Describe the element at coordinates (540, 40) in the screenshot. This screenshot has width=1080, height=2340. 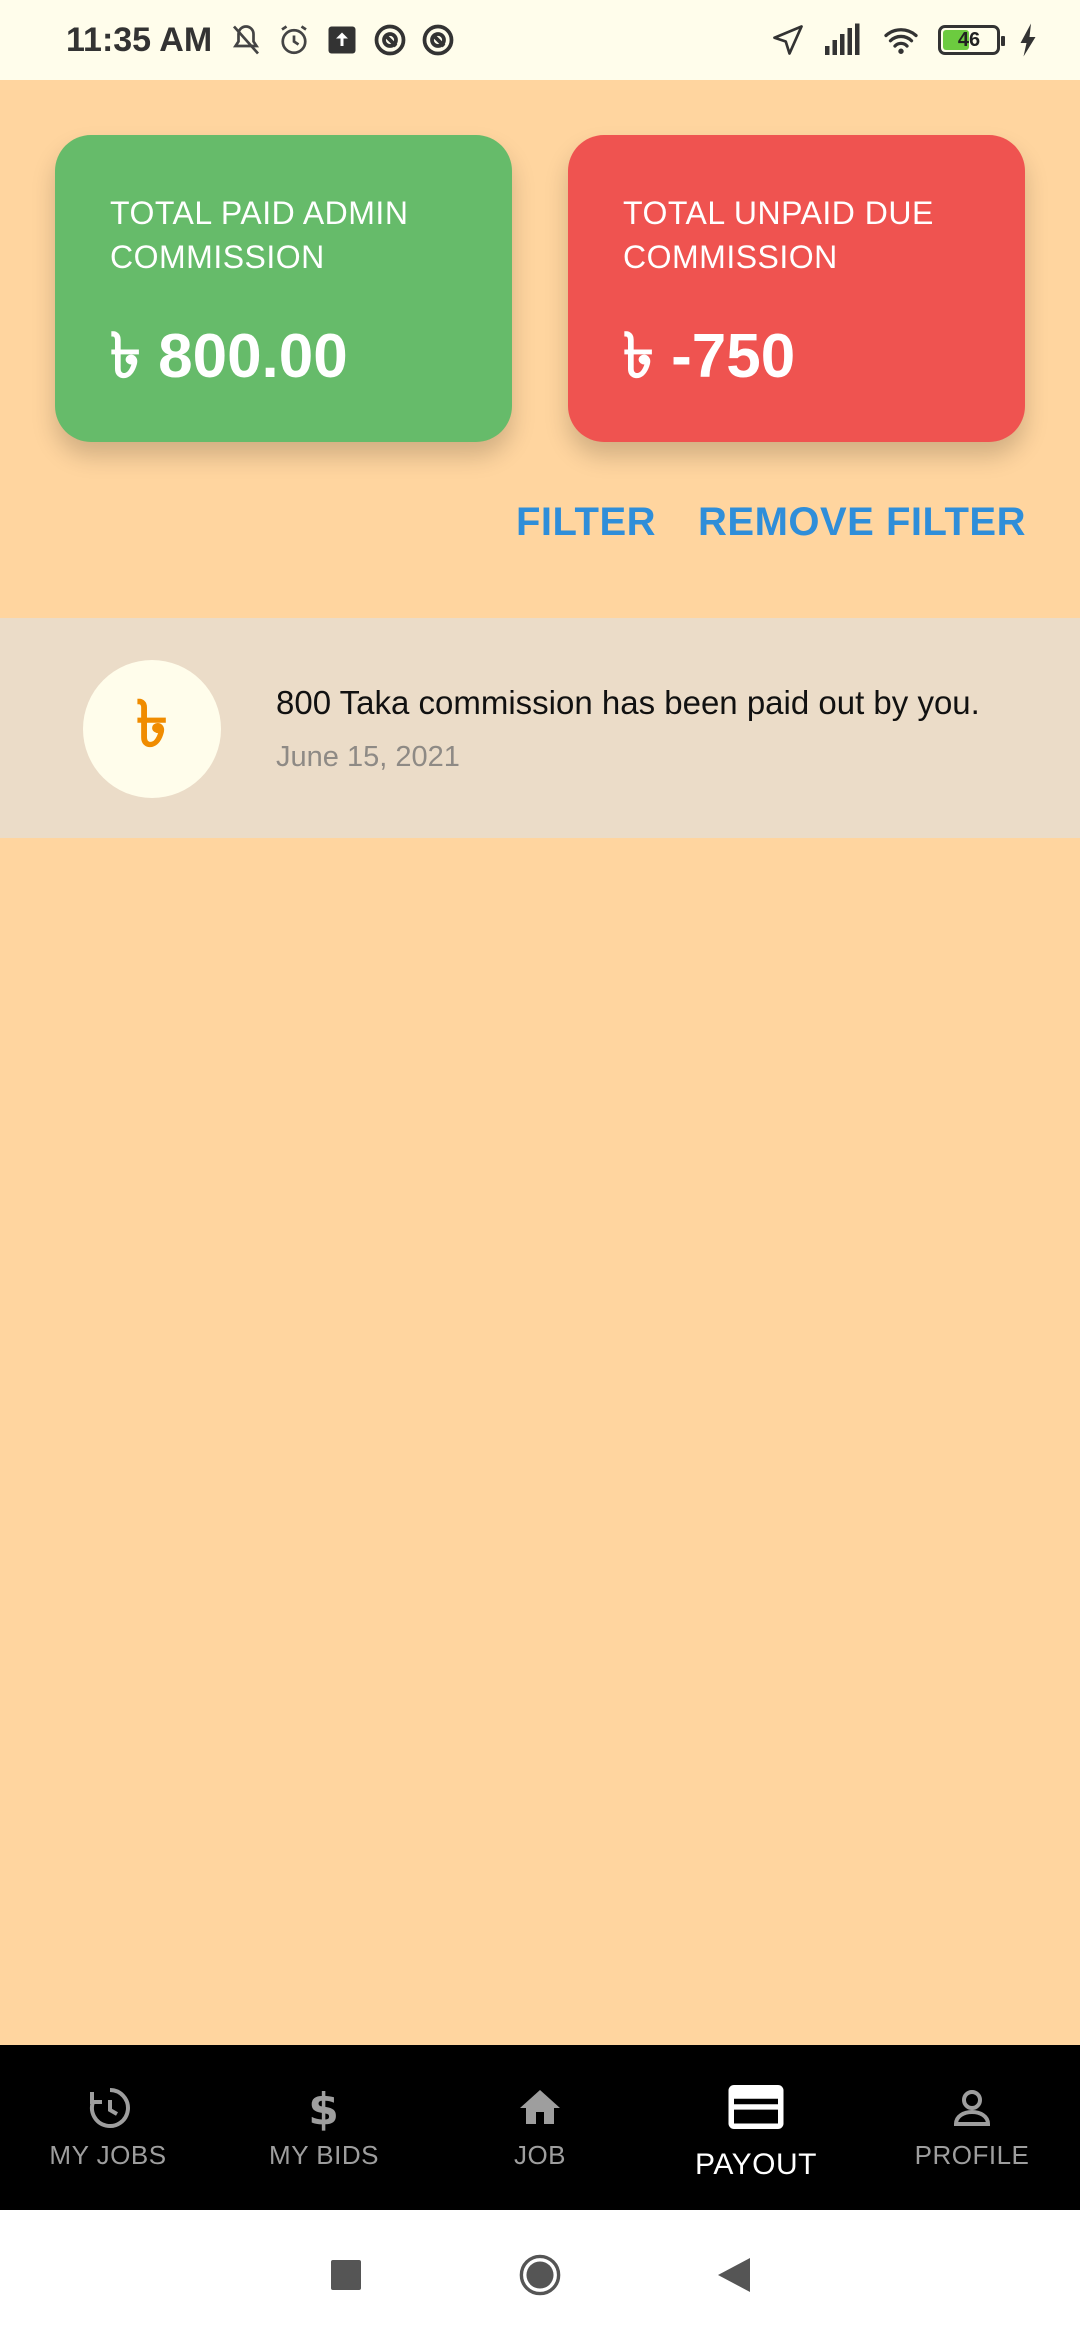
I see `status-bar: 11:35 AM 46` at that location.